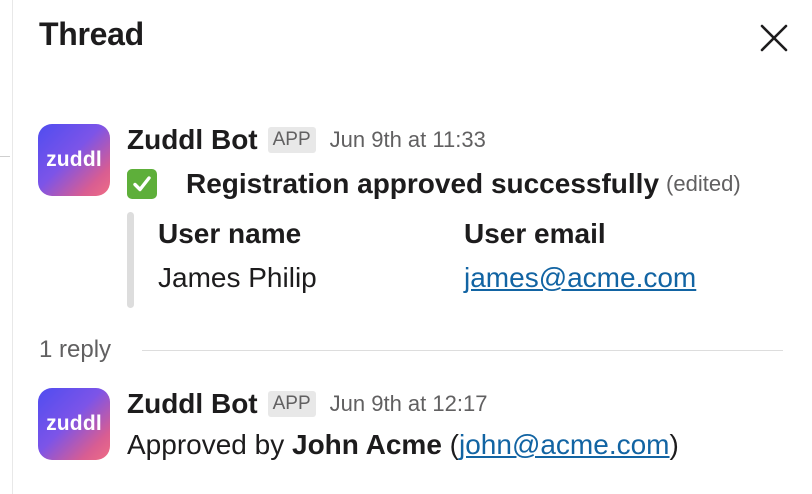  What do you see at coordinates (703, 183) in the screenshot?
I see `edited-label: (edited)` at bounding box center [703, 183].